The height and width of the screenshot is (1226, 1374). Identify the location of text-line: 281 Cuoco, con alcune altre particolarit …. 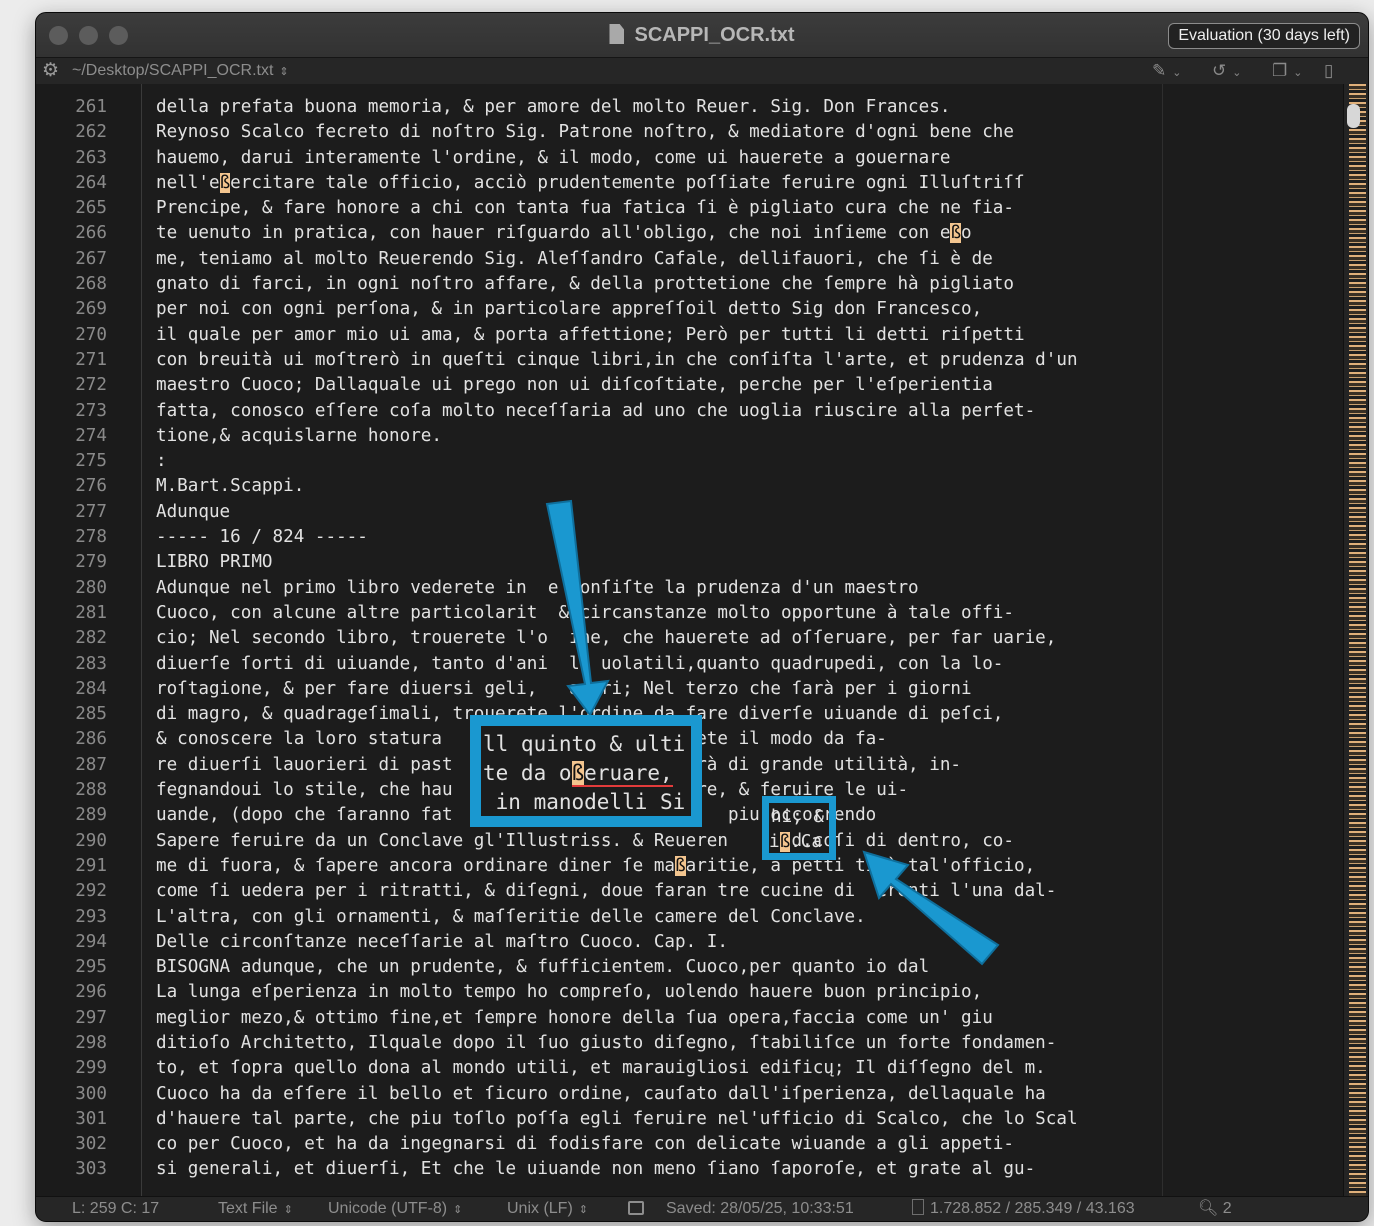
(606, 613).